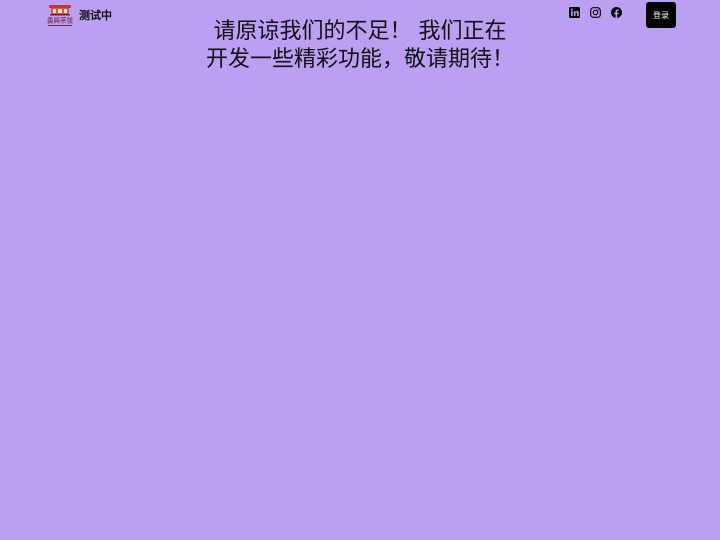 The width and height of the screenshot is (720, 540). What do you see at coordinates (60, 20) in the screenshot?
I see `svg-text: 義興茶號` at bounding box center [60, 20].